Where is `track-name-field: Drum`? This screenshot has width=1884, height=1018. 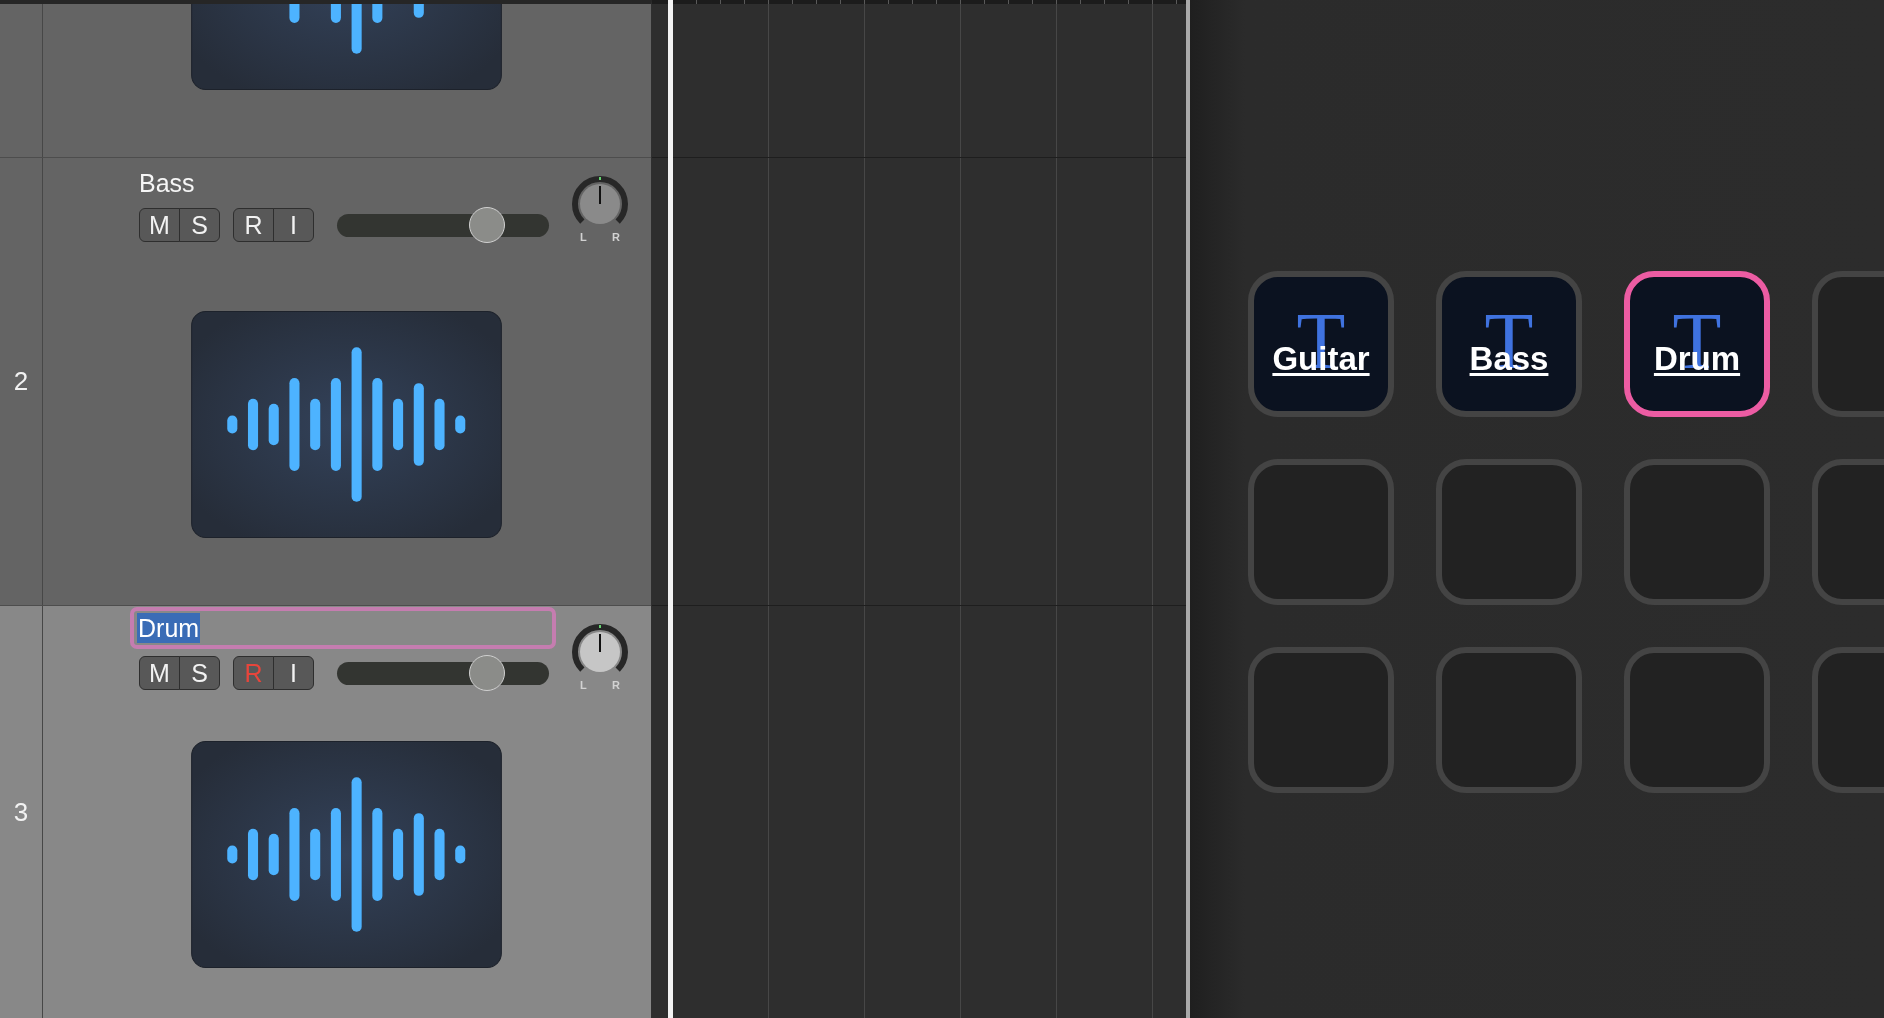 track-name-field: Drum is located at coordinates (343, 628).